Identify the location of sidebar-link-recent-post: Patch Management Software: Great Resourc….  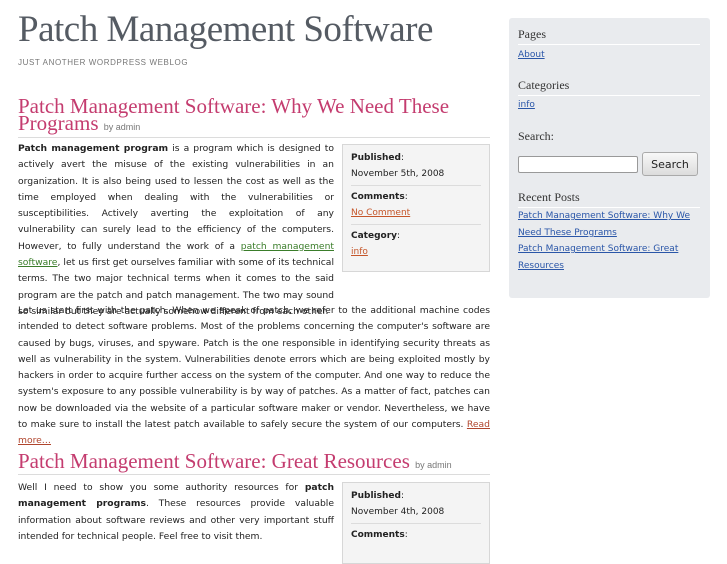
(608, 258).